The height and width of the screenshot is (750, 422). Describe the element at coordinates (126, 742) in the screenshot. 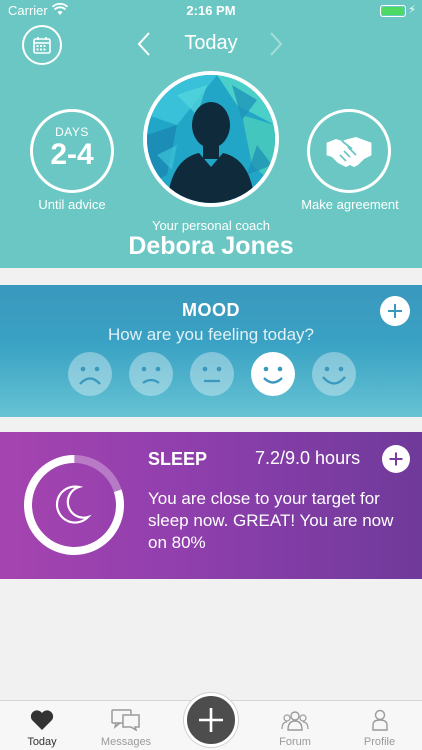

I see `tab-messages-label: Messages` at that location.